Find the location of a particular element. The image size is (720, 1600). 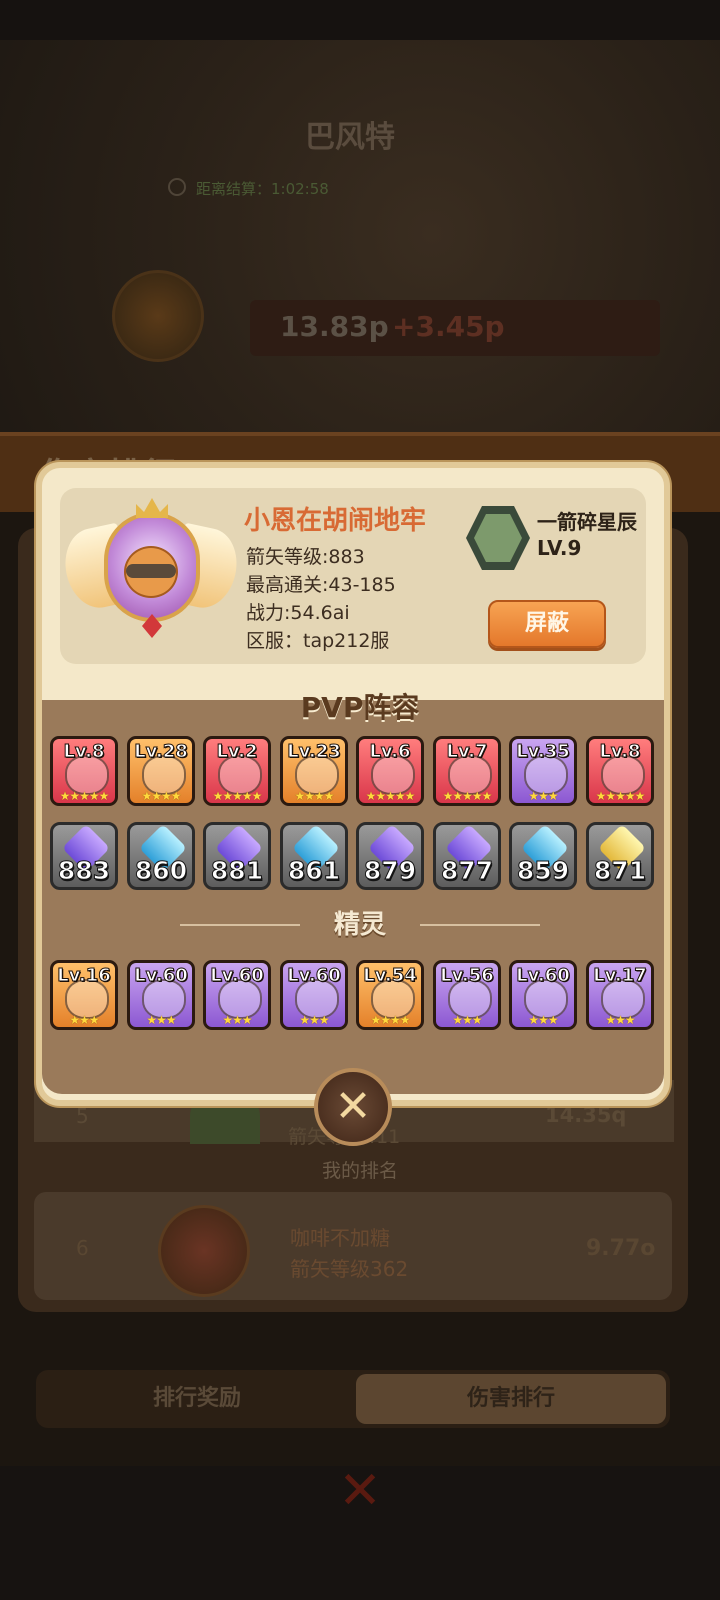

hero-card: Lv.35 ★★★ is located at coordinates (543, 771).